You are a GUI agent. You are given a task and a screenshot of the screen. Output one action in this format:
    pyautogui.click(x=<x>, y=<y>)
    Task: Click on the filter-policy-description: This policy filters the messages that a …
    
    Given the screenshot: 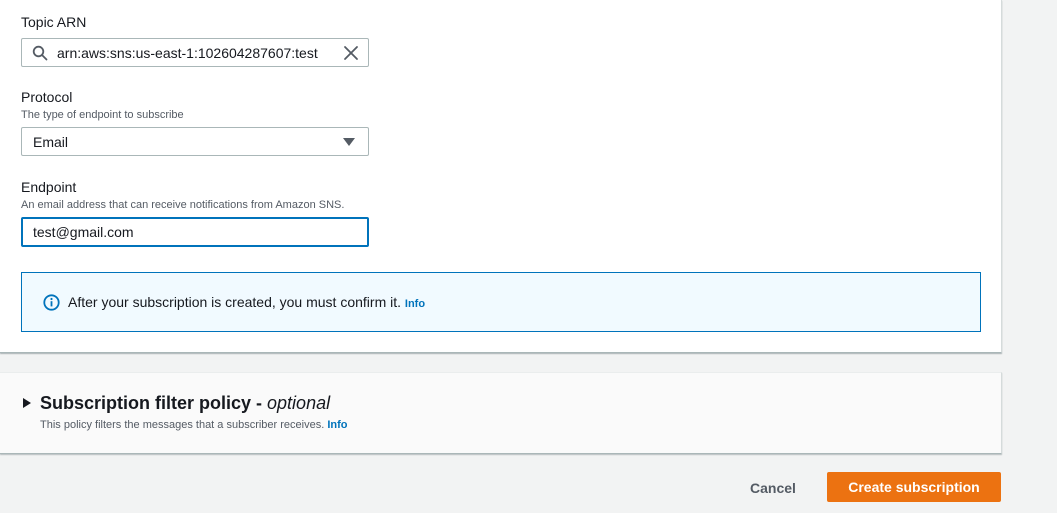 What is the action you would take?
    pyautogui.click(x=182, y=425)
    